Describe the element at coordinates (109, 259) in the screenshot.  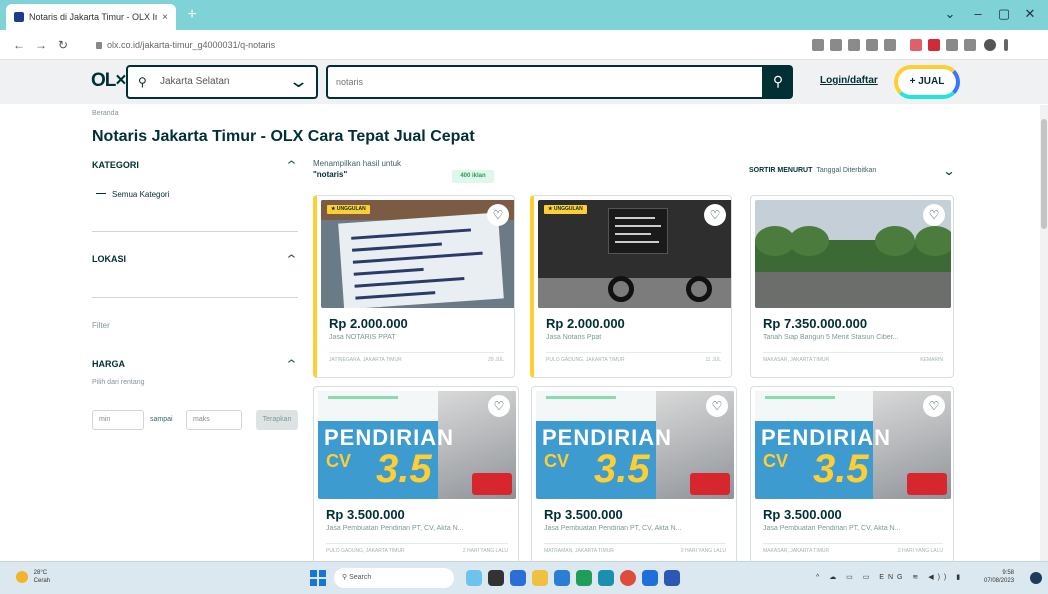
I see `location-header: LOKASI` at that location.